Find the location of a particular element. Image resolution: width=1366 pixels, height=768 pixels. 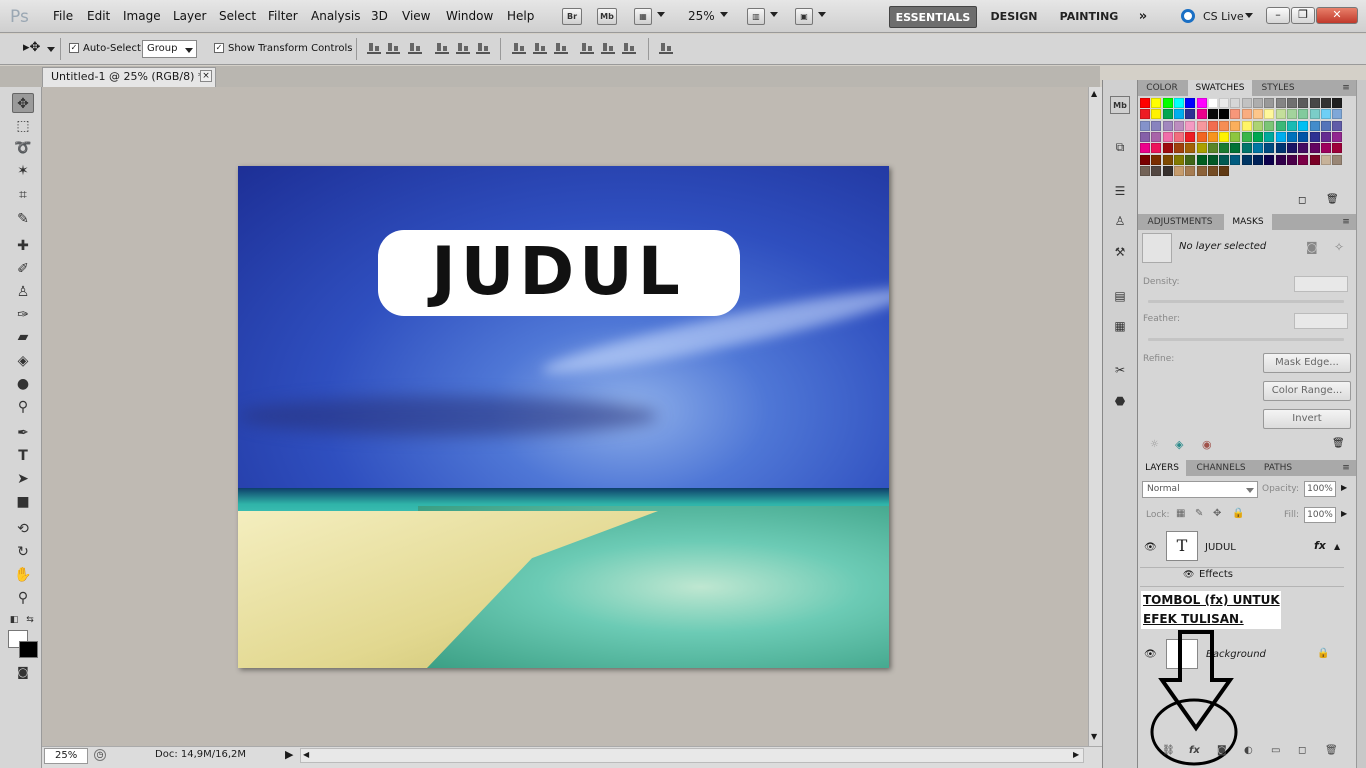

rectangle-tool-icon: ■ is located at coordinates (23, 502).